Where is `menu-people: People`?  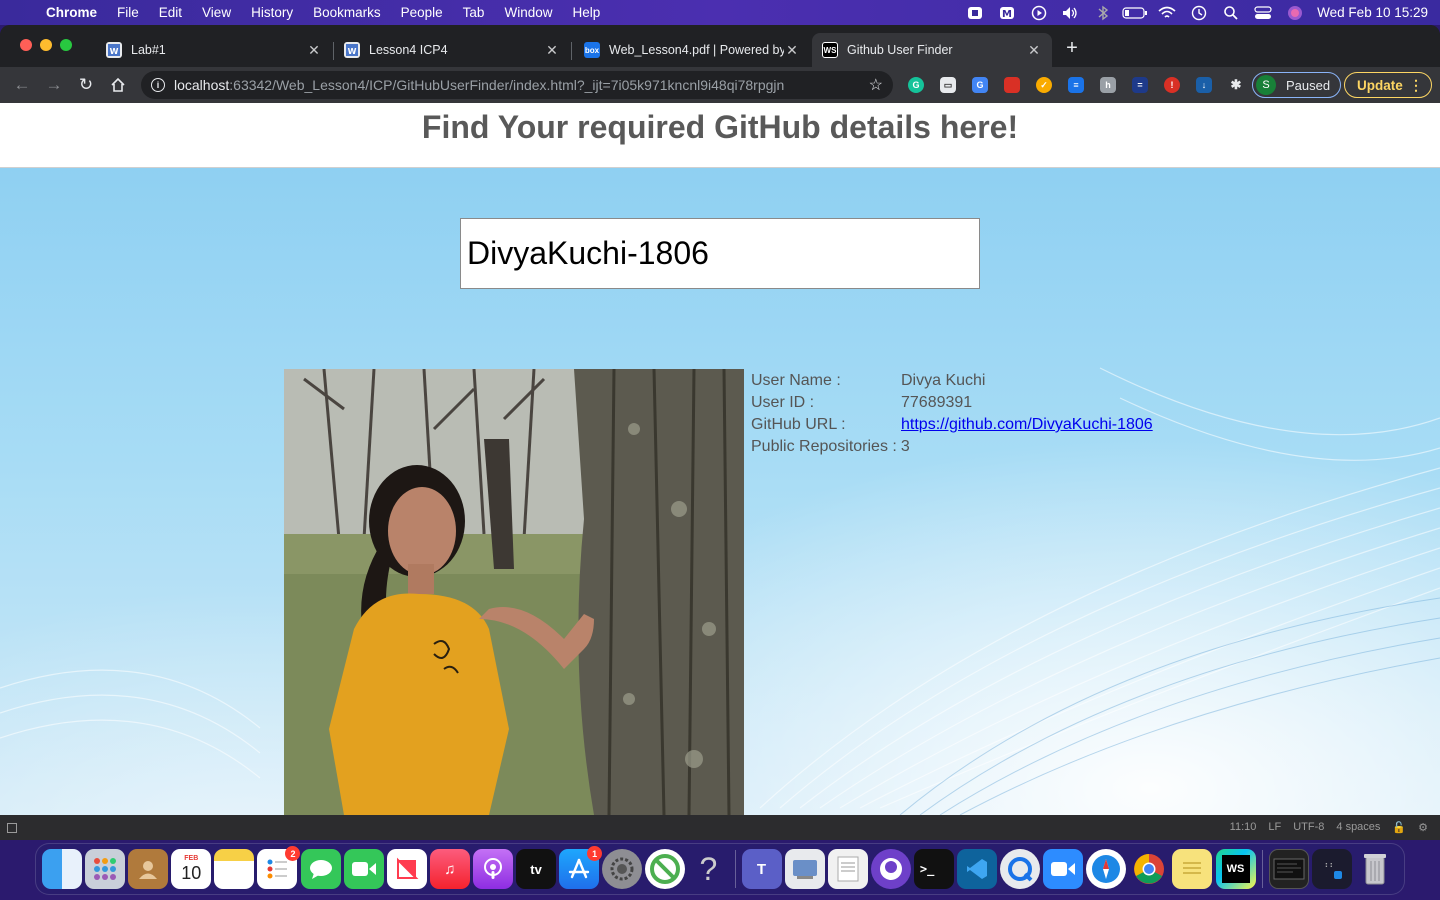
menu-people: People is located at coordinates (422, 12).